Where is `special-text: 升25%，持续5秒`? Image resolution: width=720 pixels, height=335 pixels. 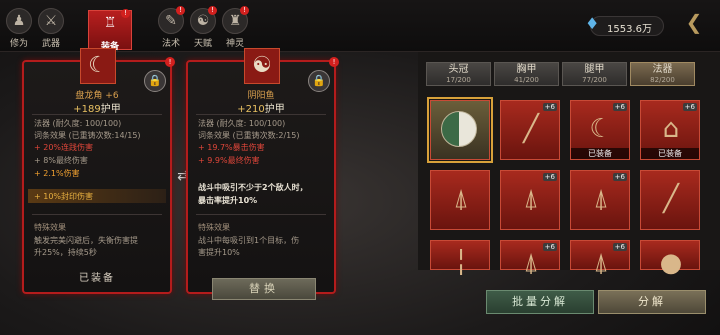 special-text: 升25%，持续5秒 is located at coordinates (65, 252).